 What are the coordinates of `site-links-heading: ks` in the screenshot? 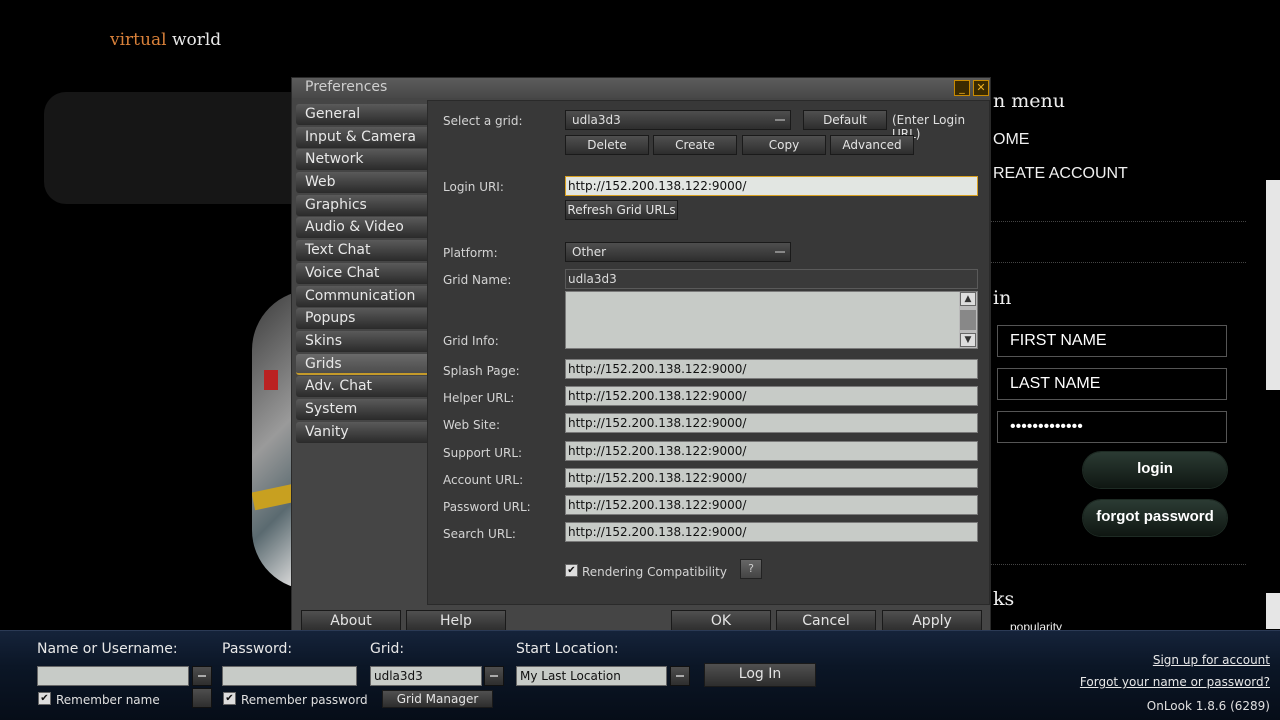 It's located at (1004, 599).